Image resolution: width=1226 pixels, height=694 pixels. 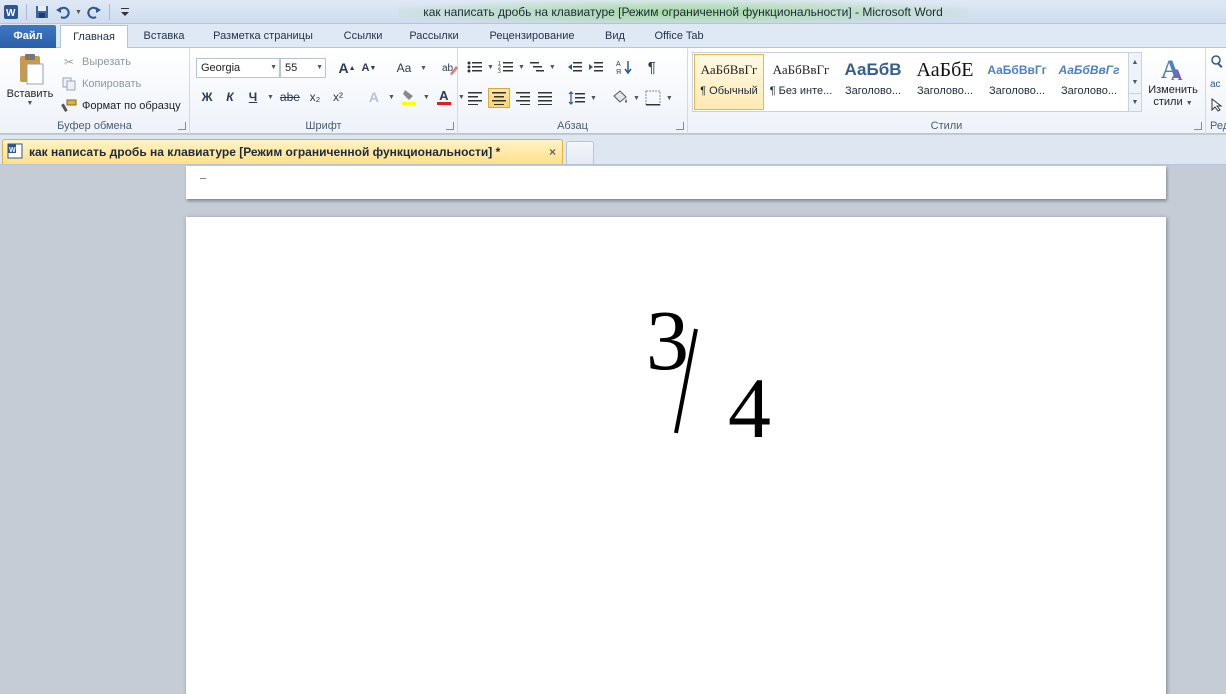 I want to click on tab-insert: Вставка, so click(x=164, y=36).